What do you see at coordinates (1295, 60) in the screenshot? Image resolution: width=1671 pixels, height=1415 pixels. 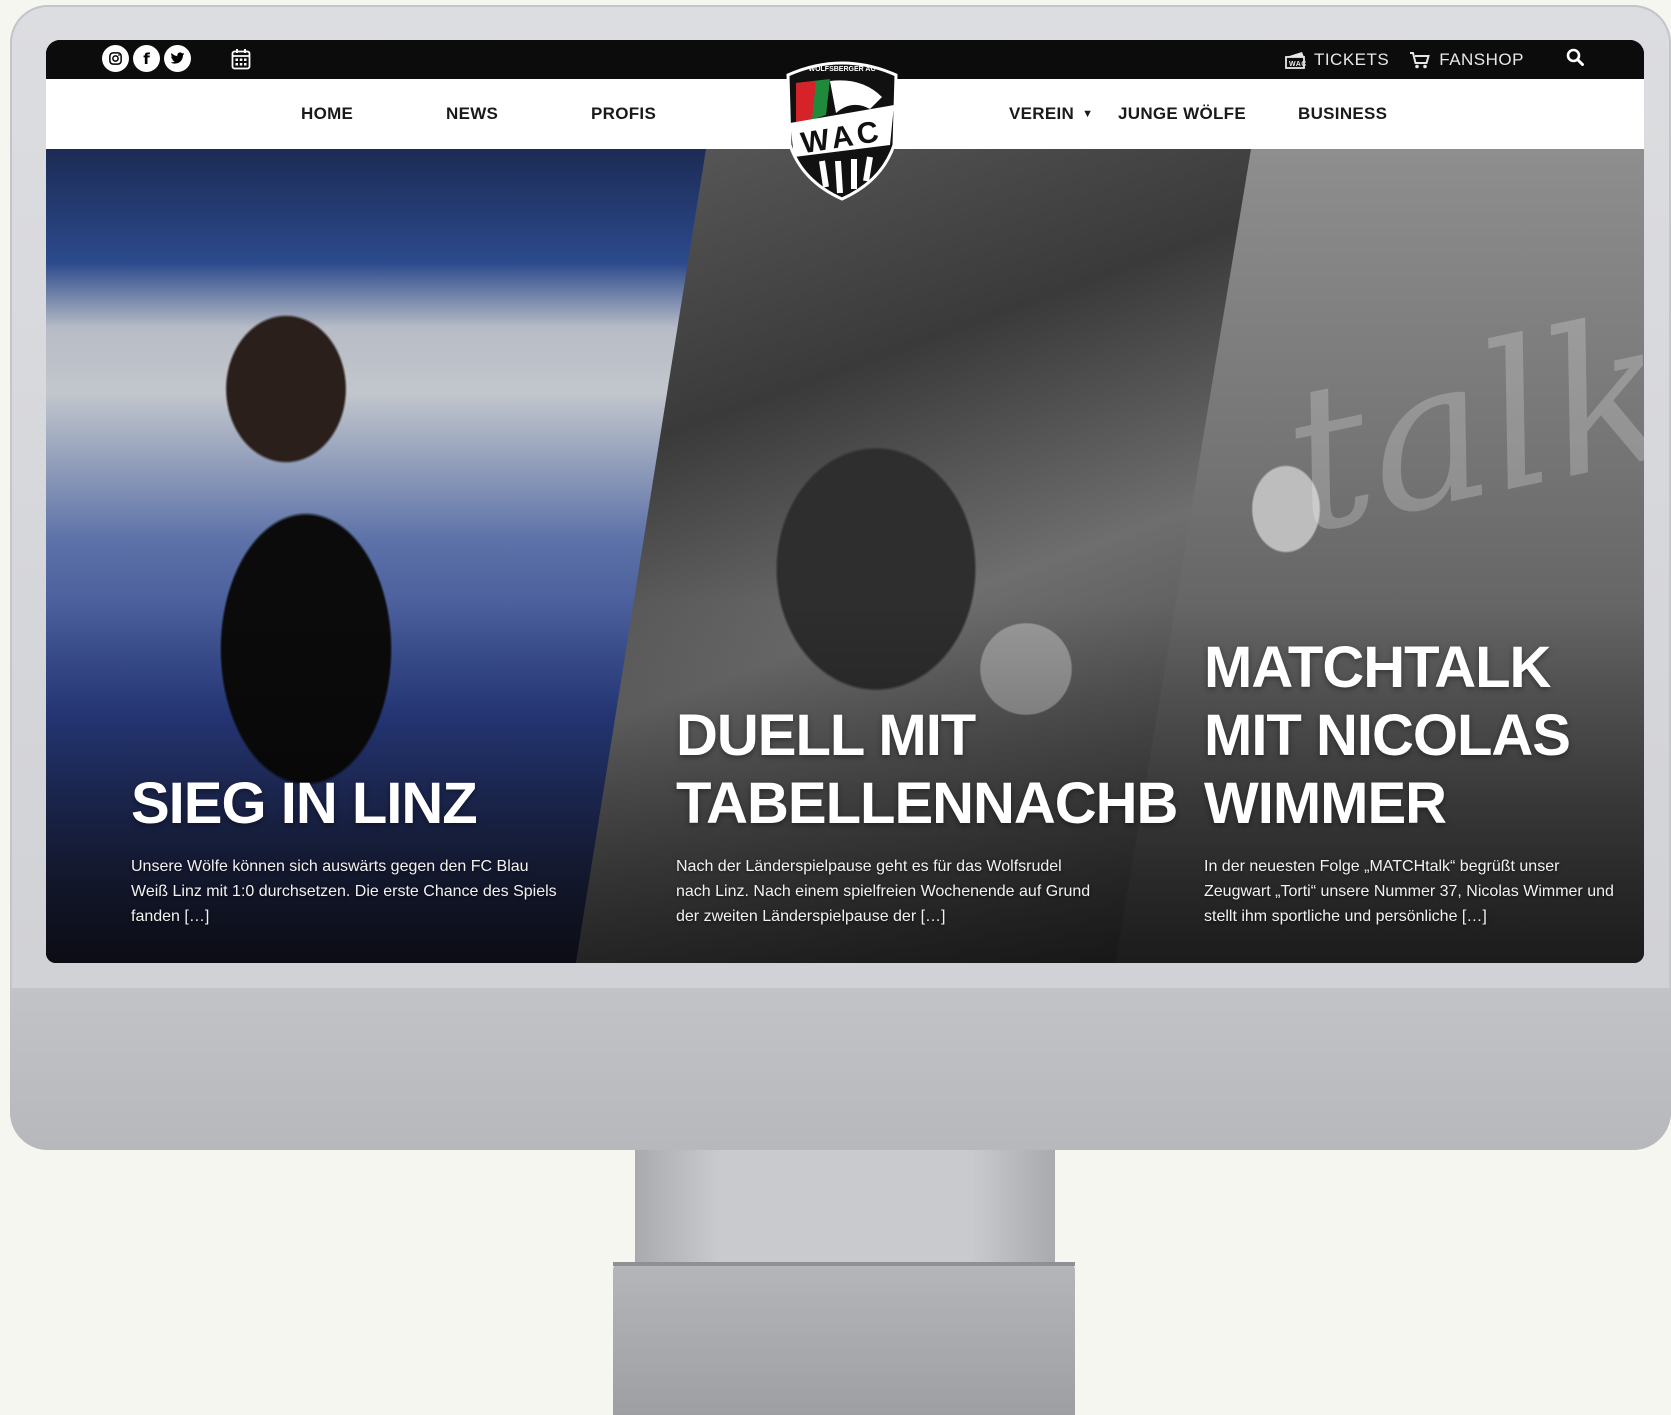 I see `ticket-icon: WAC` at bounding box center [1295, 60].